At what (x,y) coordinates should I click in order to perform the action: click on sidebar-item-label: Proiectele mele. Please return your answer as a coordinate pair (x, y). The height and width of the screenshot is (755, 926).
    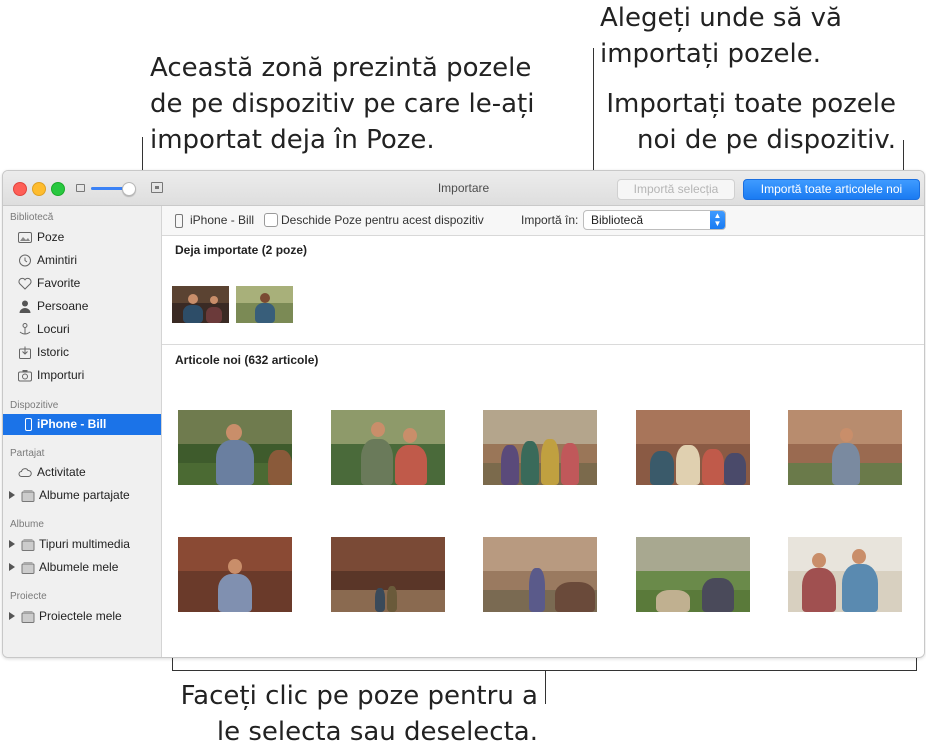
    Looking at the image, I should click on (80, 616).